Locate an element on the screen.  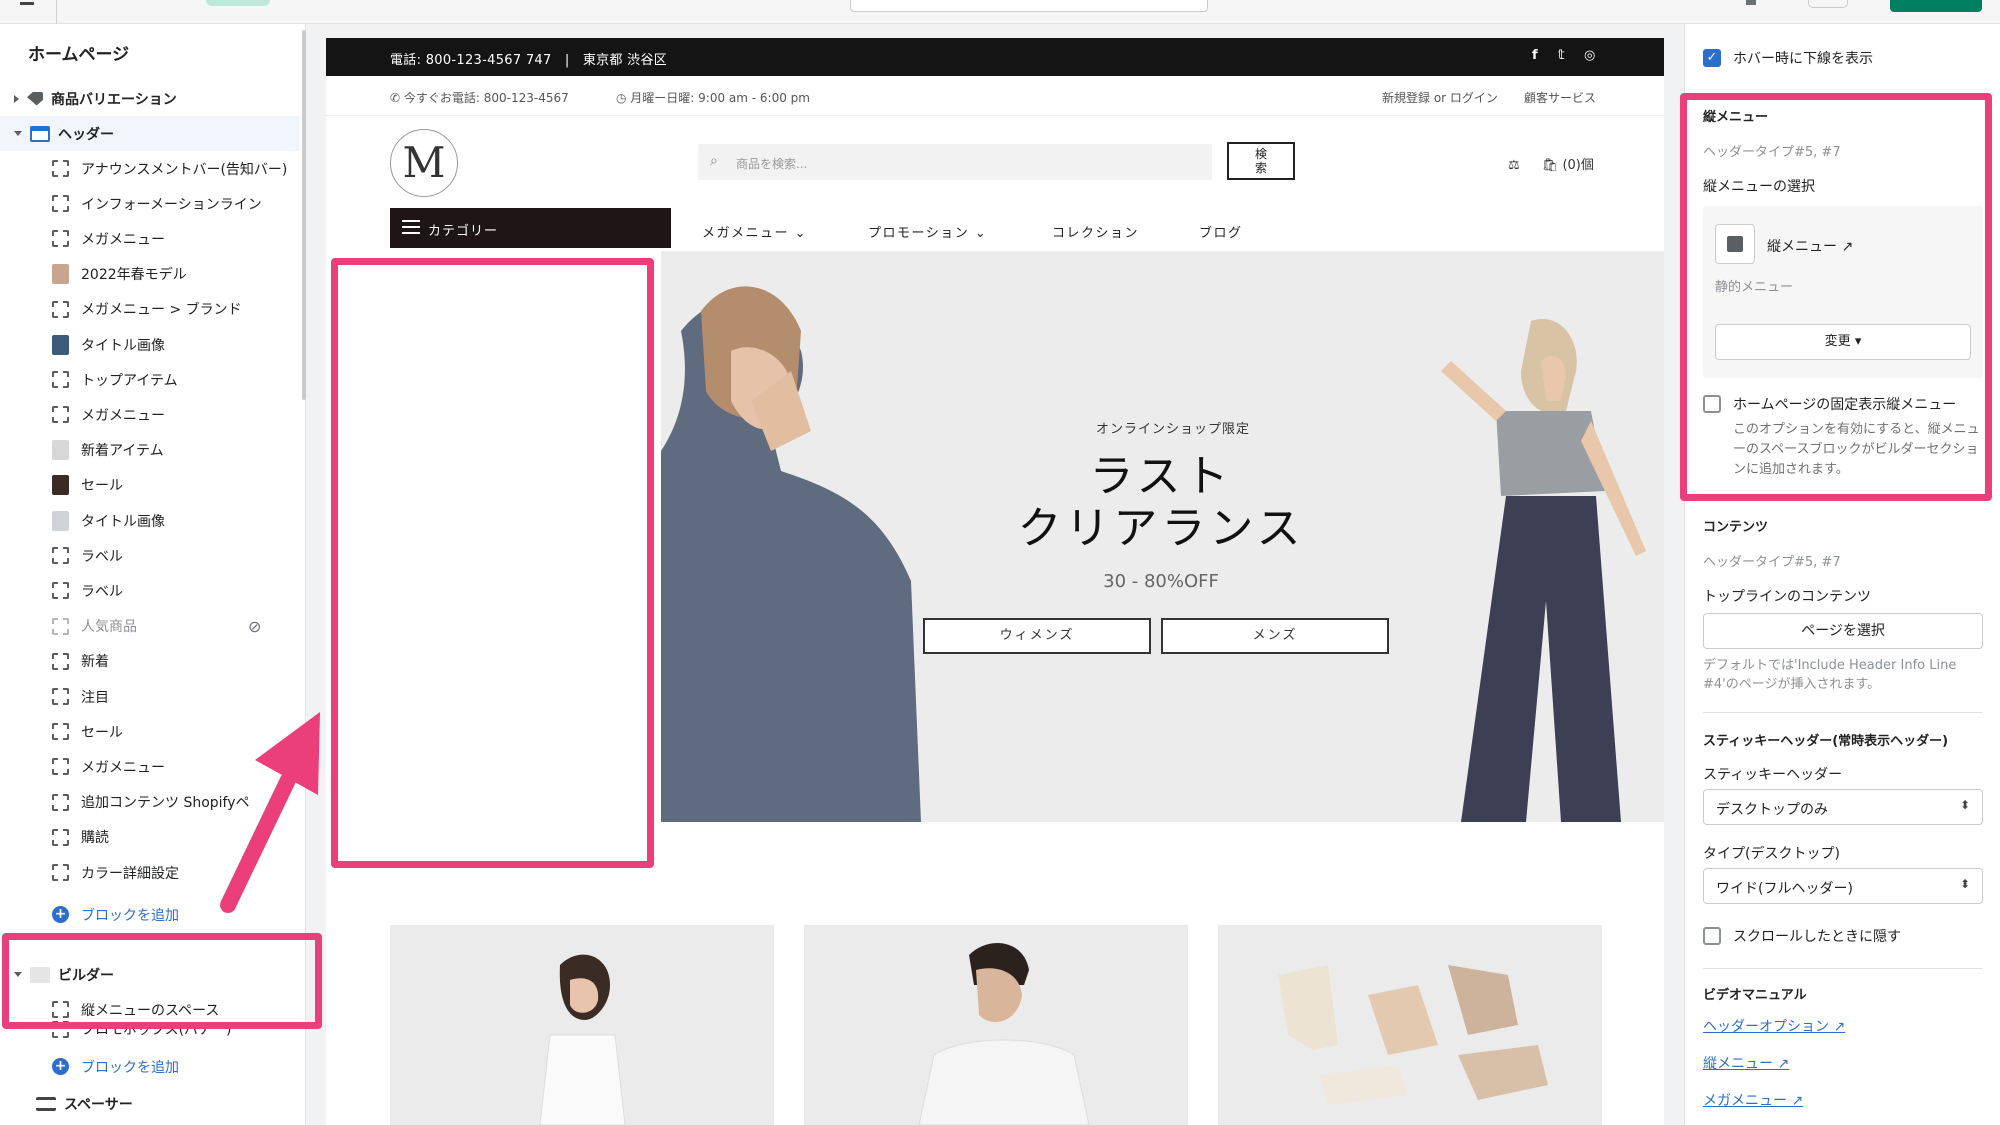
nav-collection: コレクション is located at coordinates (1095, 231).